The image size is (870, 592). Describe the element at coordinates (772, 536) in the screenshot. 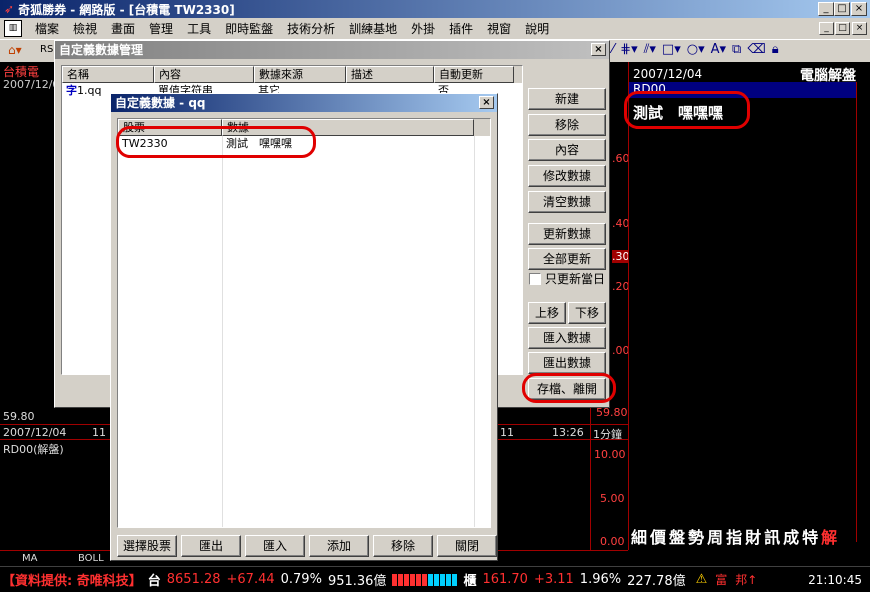

I see `panel-tab-news: 訊` at that location.